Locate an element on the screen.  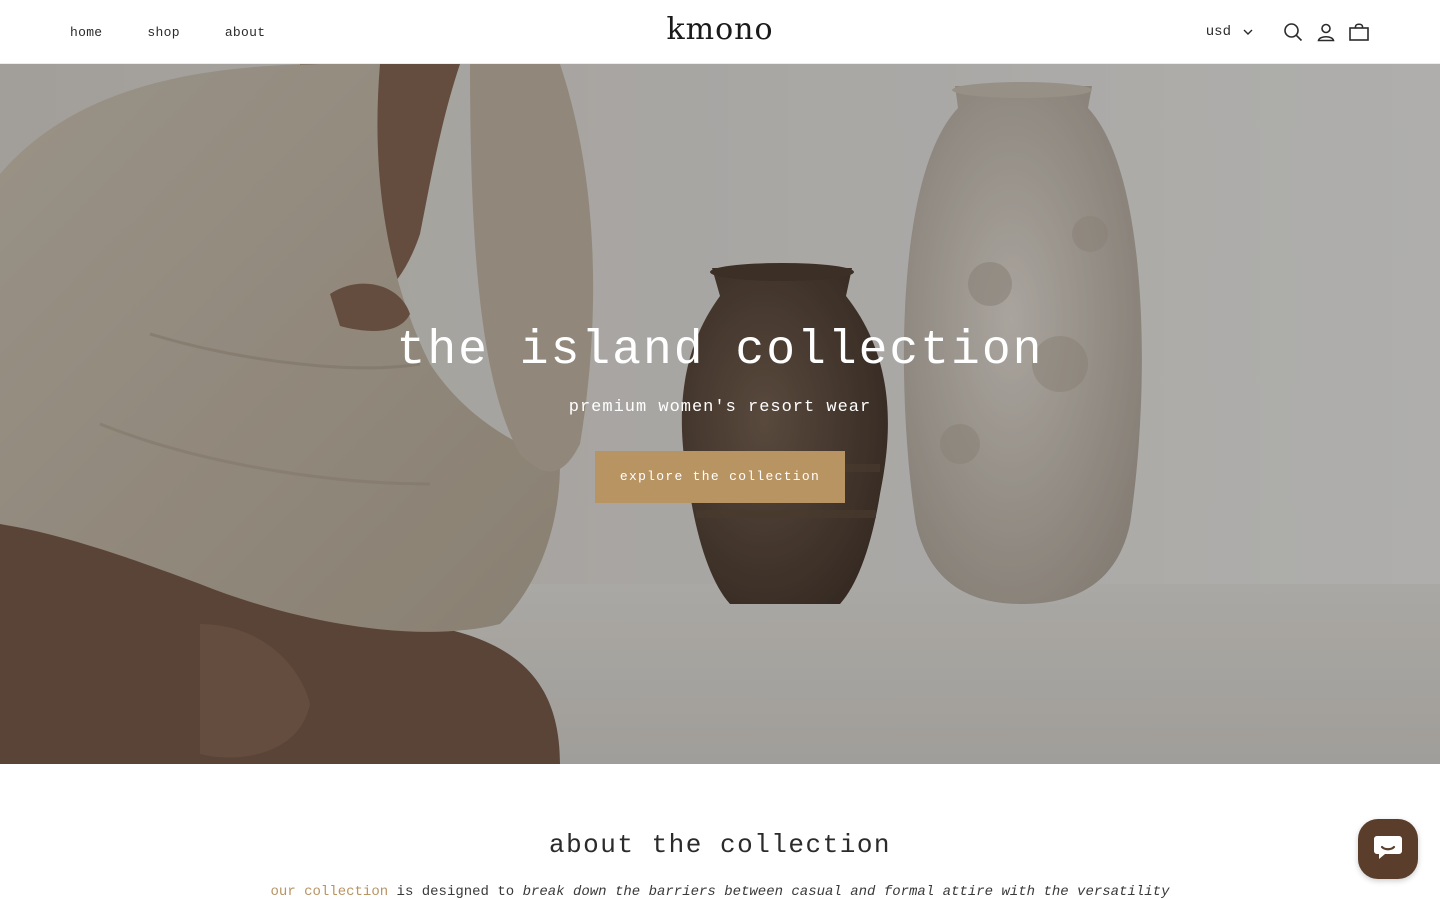
chat-icon is located at coordinates (1388, 849).